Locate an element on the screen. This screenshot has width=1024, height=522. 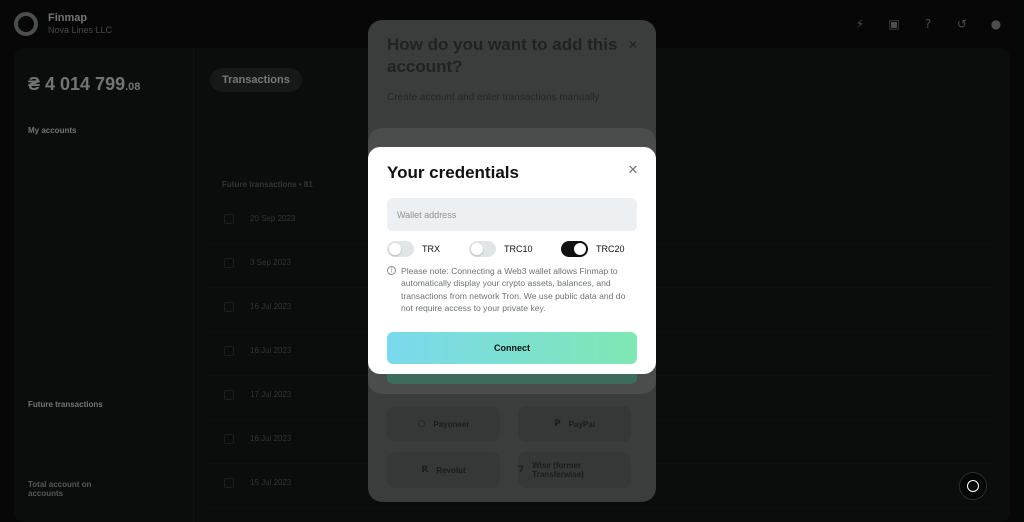
wallet-address-input is located at coordinates (512, 214).